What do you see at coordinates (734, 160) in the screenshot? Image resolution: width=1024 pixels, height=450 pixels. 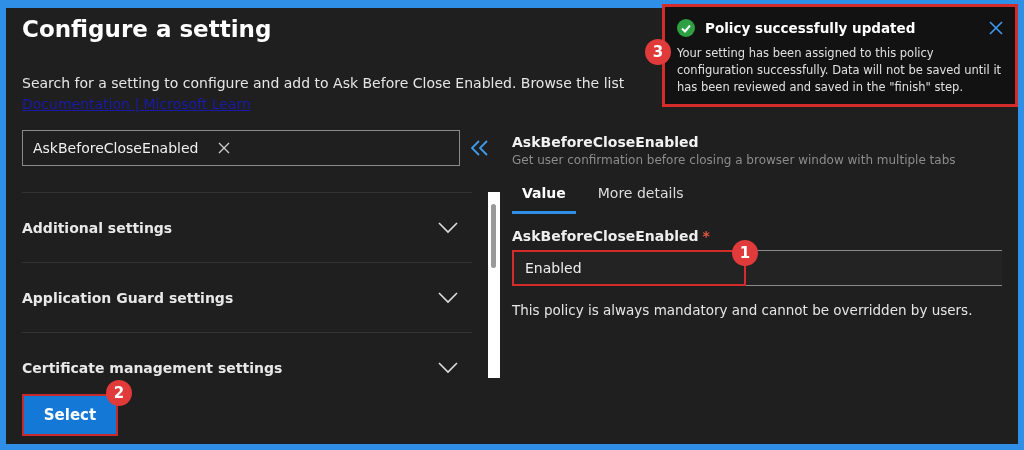 I see `setting-description: Get user confirmation before closing a browser window with multiple tabs` at bounding box center [734, 160].